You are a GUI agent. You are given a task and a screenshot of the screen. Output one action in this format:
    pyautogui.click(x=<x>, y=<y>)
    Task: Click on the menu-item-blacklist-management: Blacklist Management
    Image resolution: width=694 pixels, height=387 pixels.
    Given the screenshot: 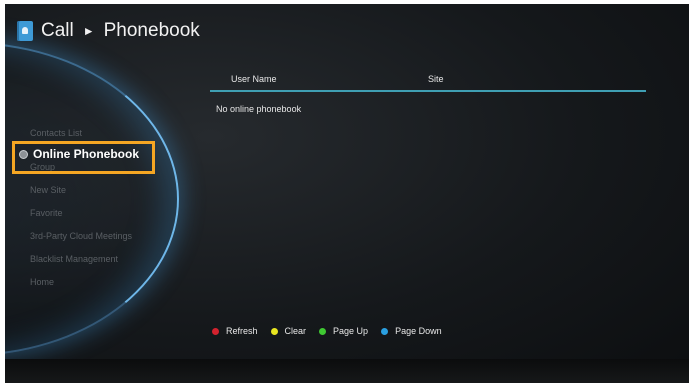 What is the action you would take?
    pyautogui.click(x=81, y=259)
    